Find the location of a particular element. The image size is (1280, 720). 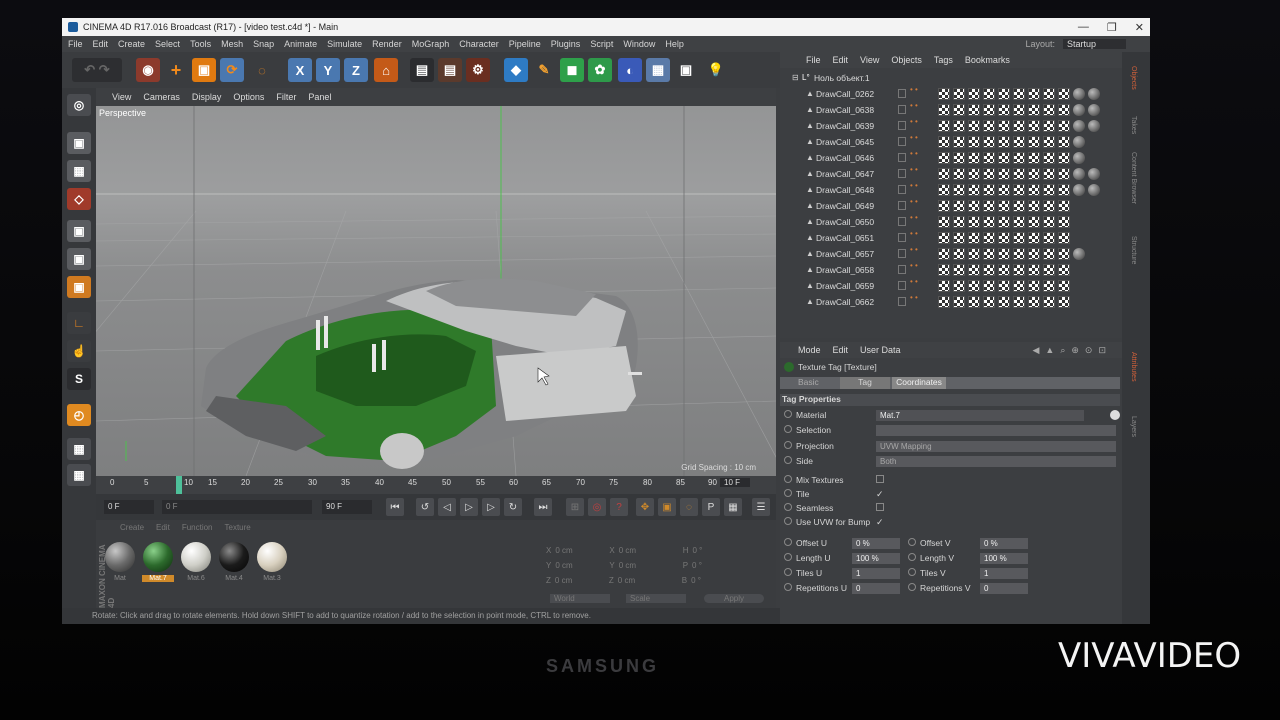

cloner-icon: ✿ is located at coordinates (600, 70).